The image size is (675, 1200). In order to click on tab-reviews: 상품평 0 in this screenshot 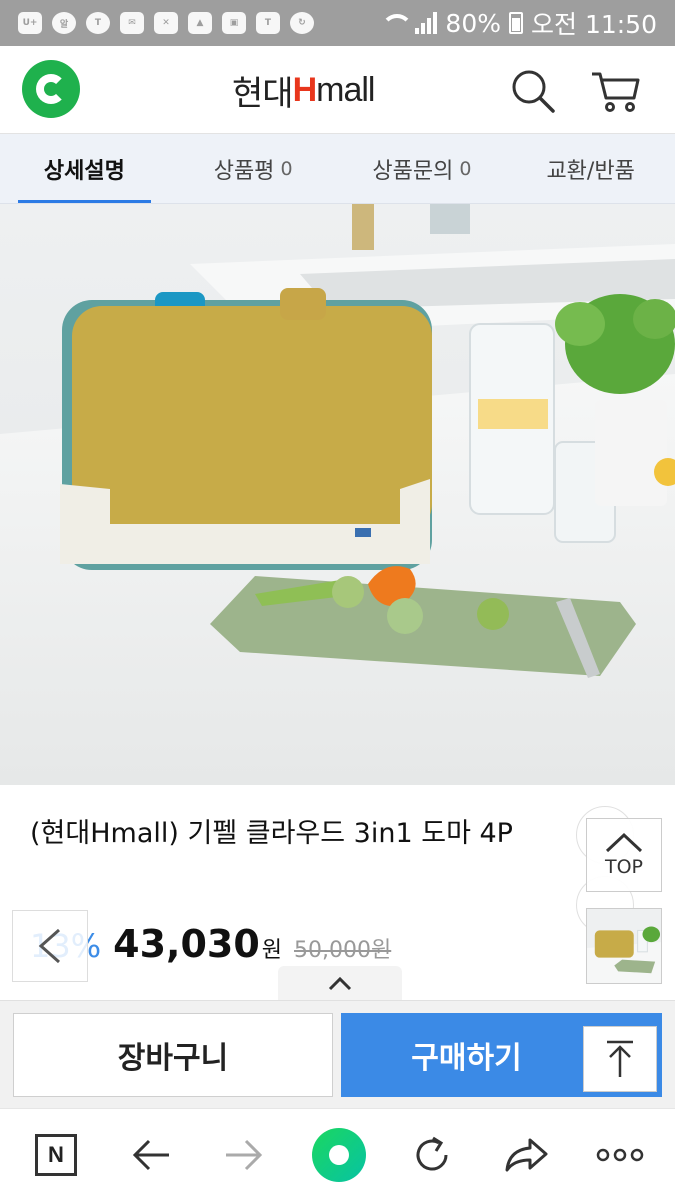, I will do `click(253, 168)`.